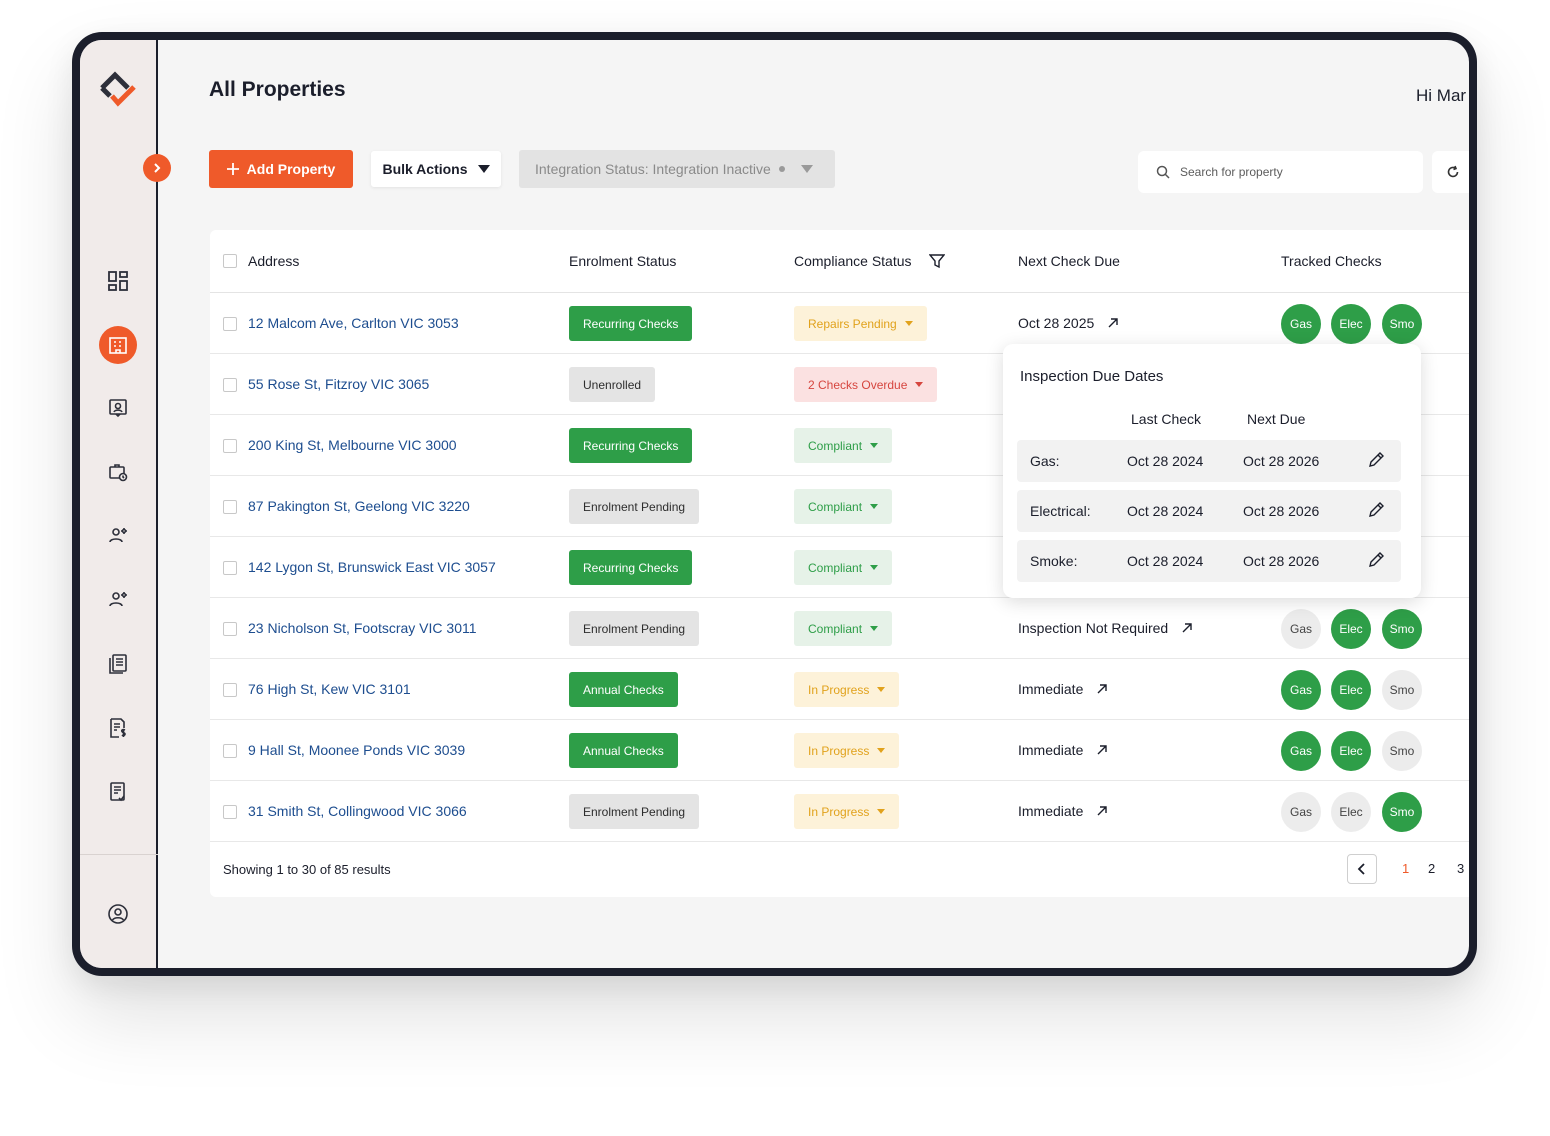 The width and height of the screenshot is (1550, 1136). I want to click on enrolment-badge: Enrolment Pending, so click(634, 811).